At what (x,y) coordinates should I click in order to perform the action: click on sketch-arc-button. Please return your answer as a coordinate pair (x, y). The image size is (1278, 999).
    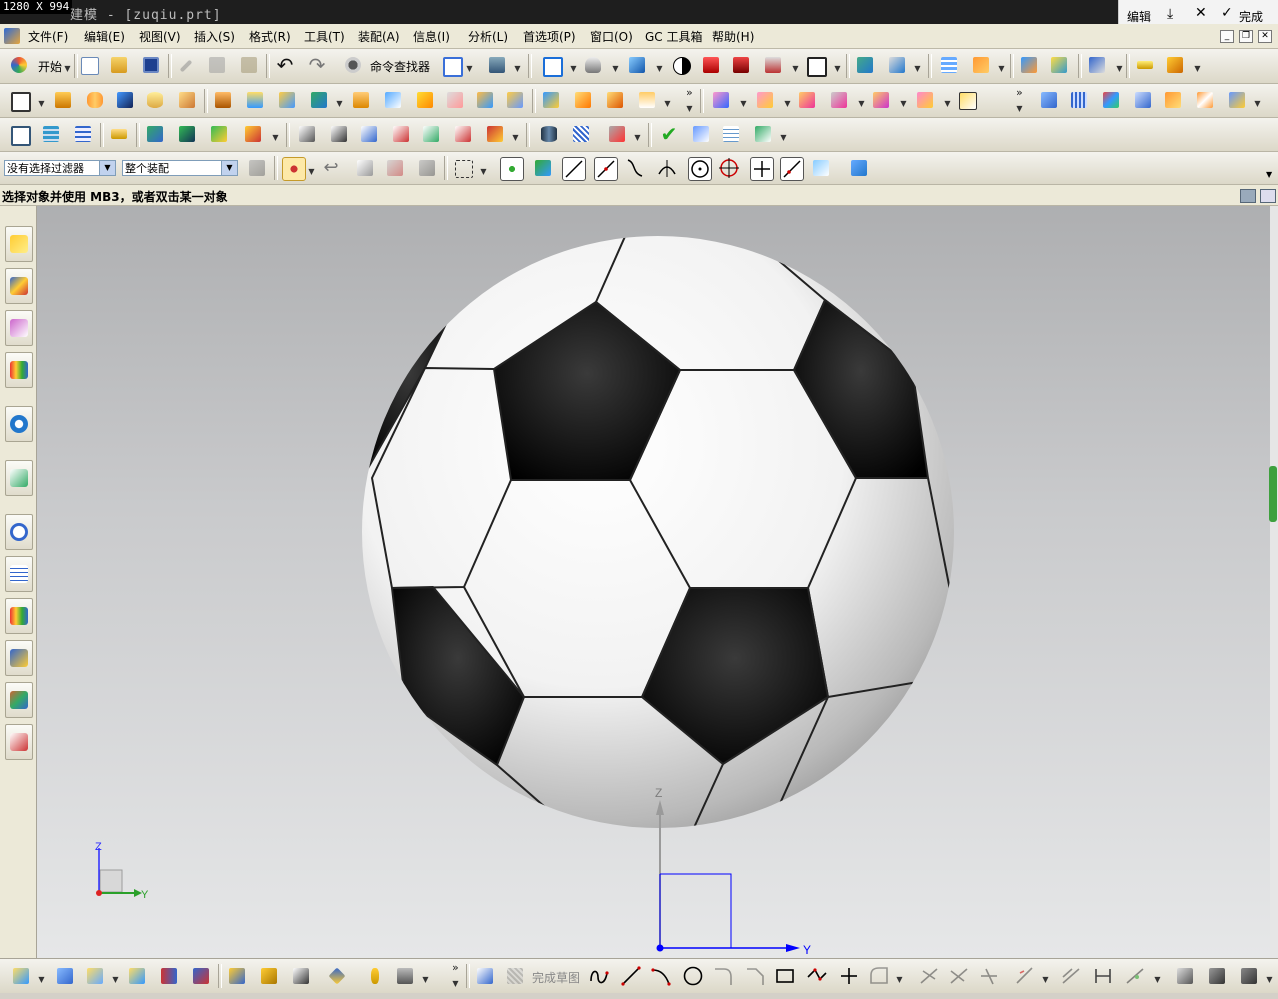
    Looking at the image, I should click on (661, 976).